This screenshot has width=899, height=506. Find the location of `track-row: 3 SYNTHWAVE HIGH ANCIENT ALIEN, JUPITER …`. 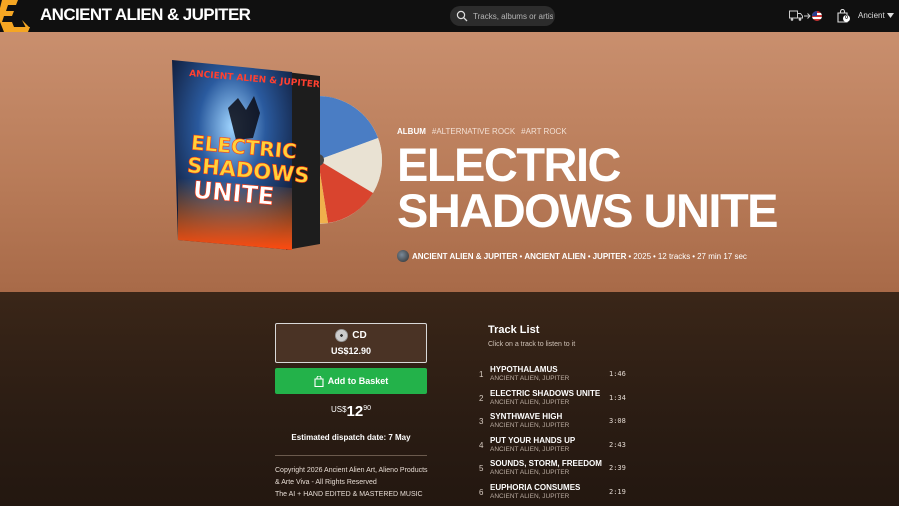

track-row: 3 SYNTHWAVE HIGH ANCIENT ALIEN, JUPITER … is located at coordinates (556, 423).